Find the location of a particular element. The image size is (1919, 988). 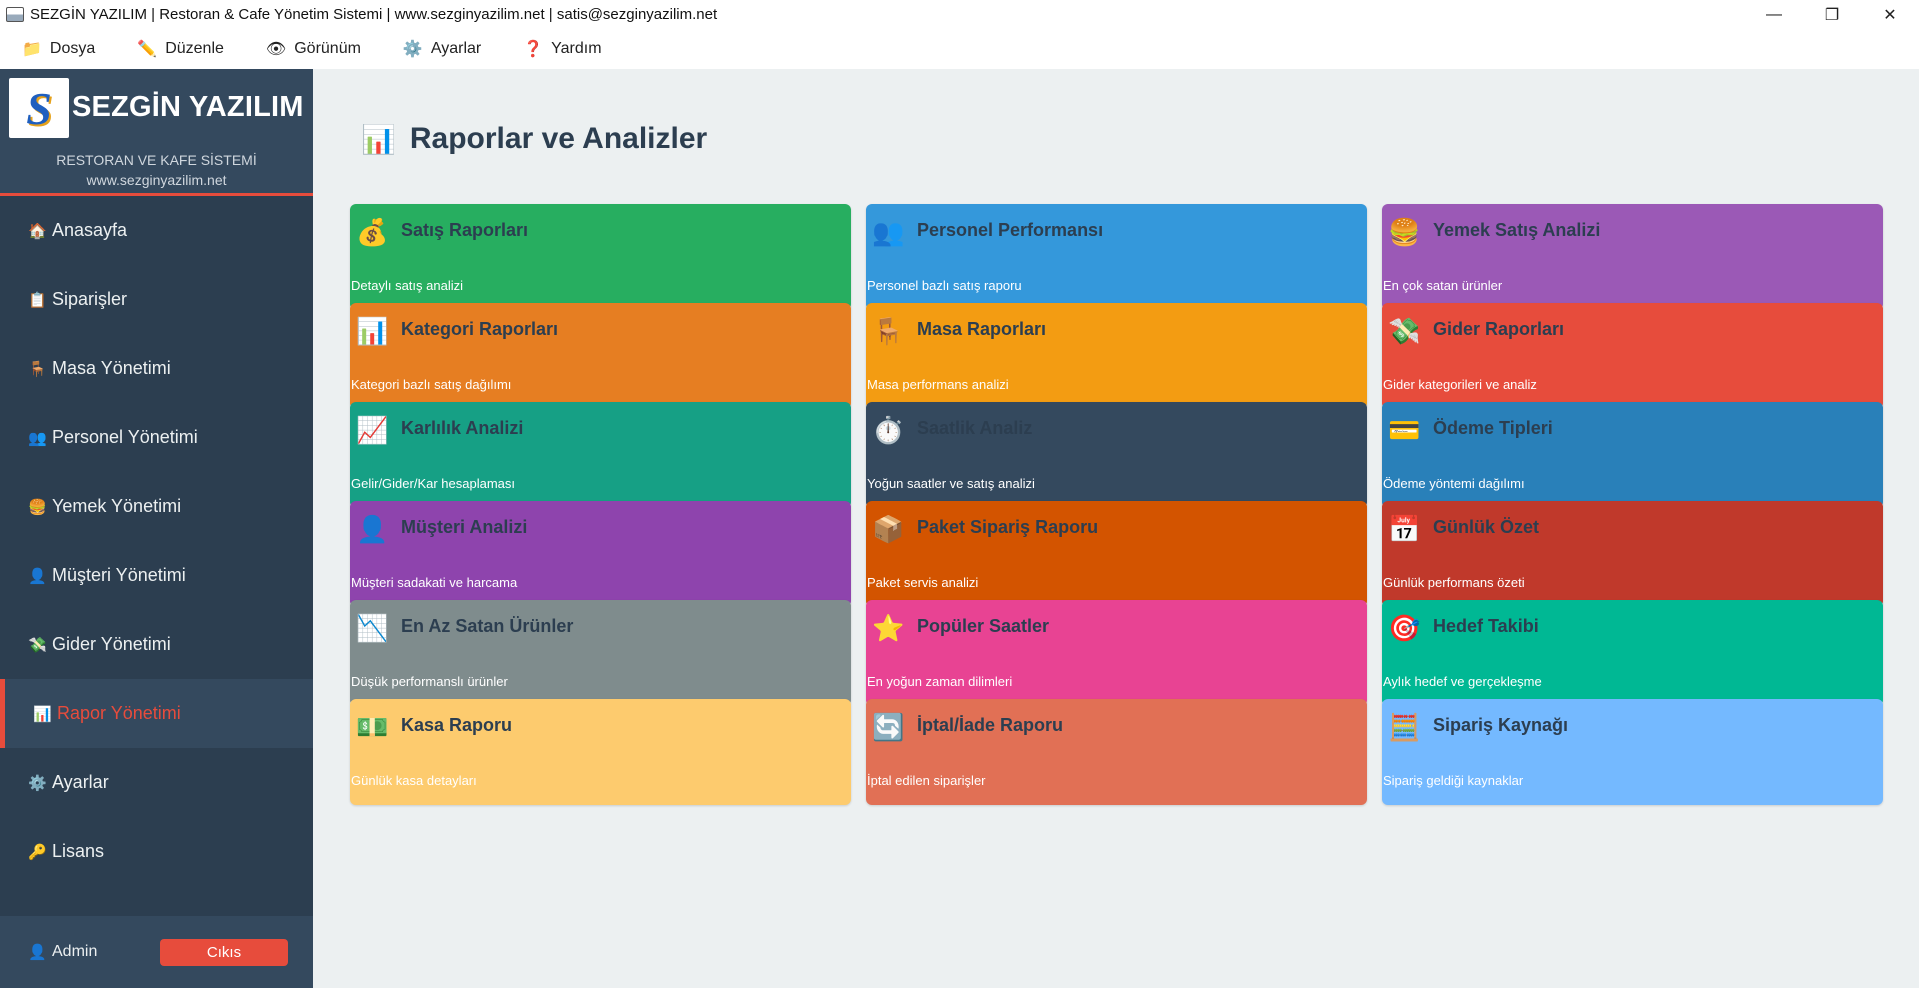

question-icon: ❓ is located at coordinates (533, 49).